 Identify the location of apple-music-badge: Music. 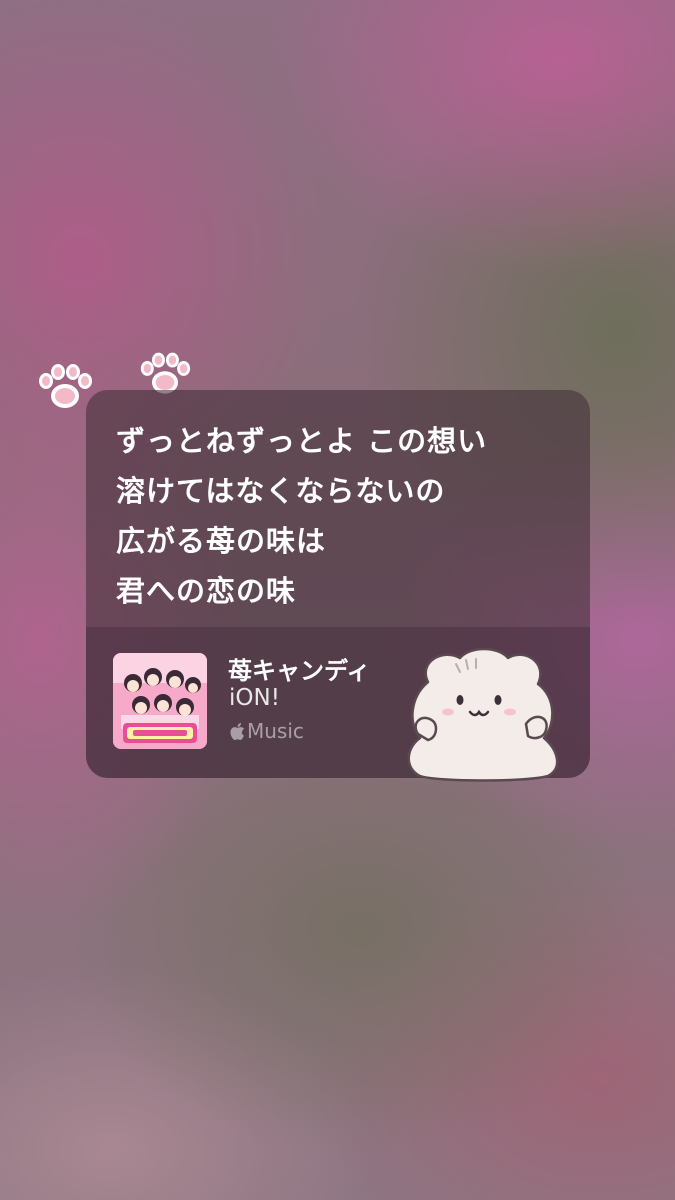
(266, 731).